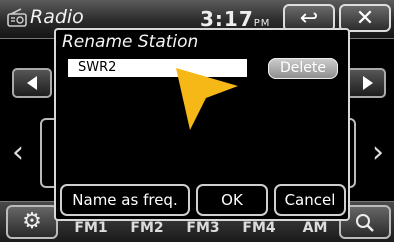 The height and width of the screenshot is (242, 394). What do you see at coordinates (207, 99) in the screenshot?
I see `pointer-arrow-icon` at bounding box center [207, 99].